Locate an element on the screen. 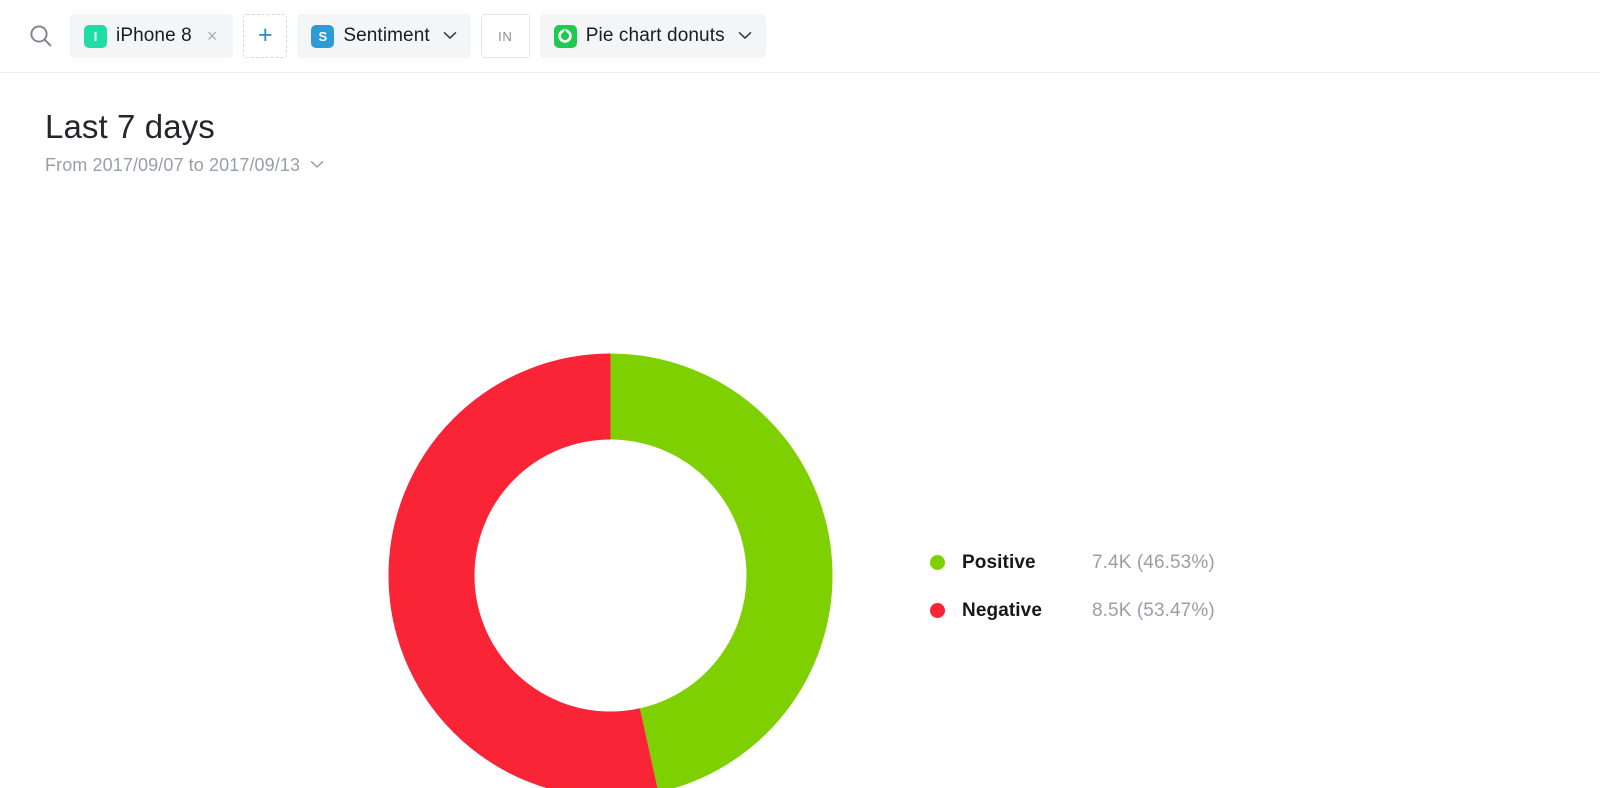  legend-item-negative: Negative 8.5K (53.47%) is located at coordinates (1072, 611).